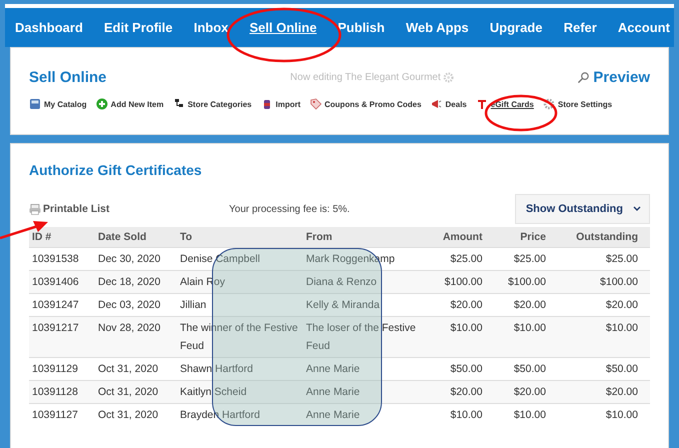 This screenshot has height=448, width=679. What do you see at coordinates (604, 237) in the screenshot?
I see `column-header: Outstanding` at bounding box center [604, 237].